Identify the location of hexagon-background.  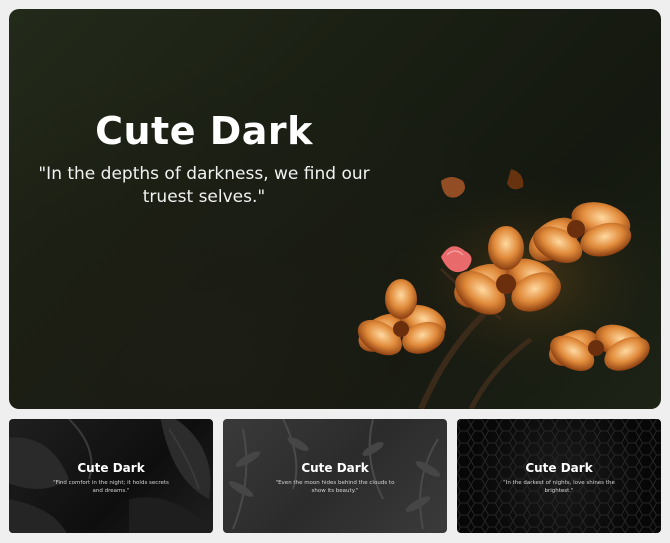
(559, 476).